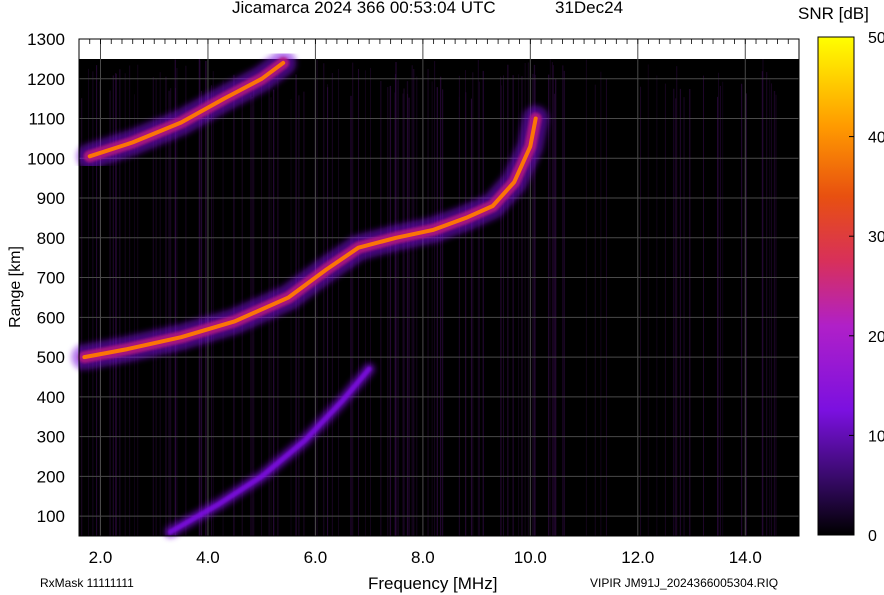  What do you see at coordinates (46, 39) in the screenshot?
I see `y-tick-label: 1300` at bounding box center [46, 39].